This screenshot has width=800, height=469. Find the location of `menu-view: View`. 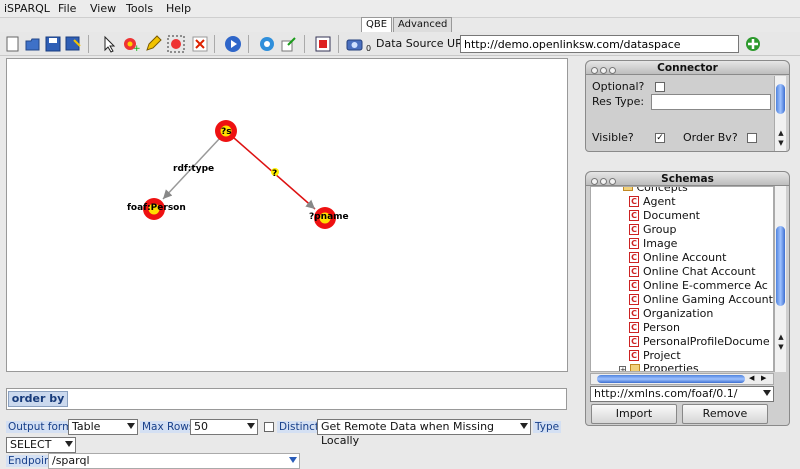

menu-view: View is located at coordinates (103, 8).